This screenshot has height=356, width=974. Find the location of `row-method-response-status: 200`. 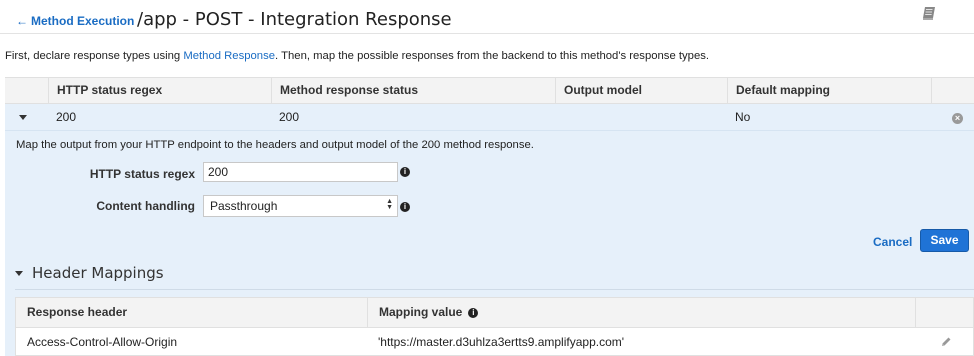

row-method-response-status: 200 is located at coordinates (289, 117).